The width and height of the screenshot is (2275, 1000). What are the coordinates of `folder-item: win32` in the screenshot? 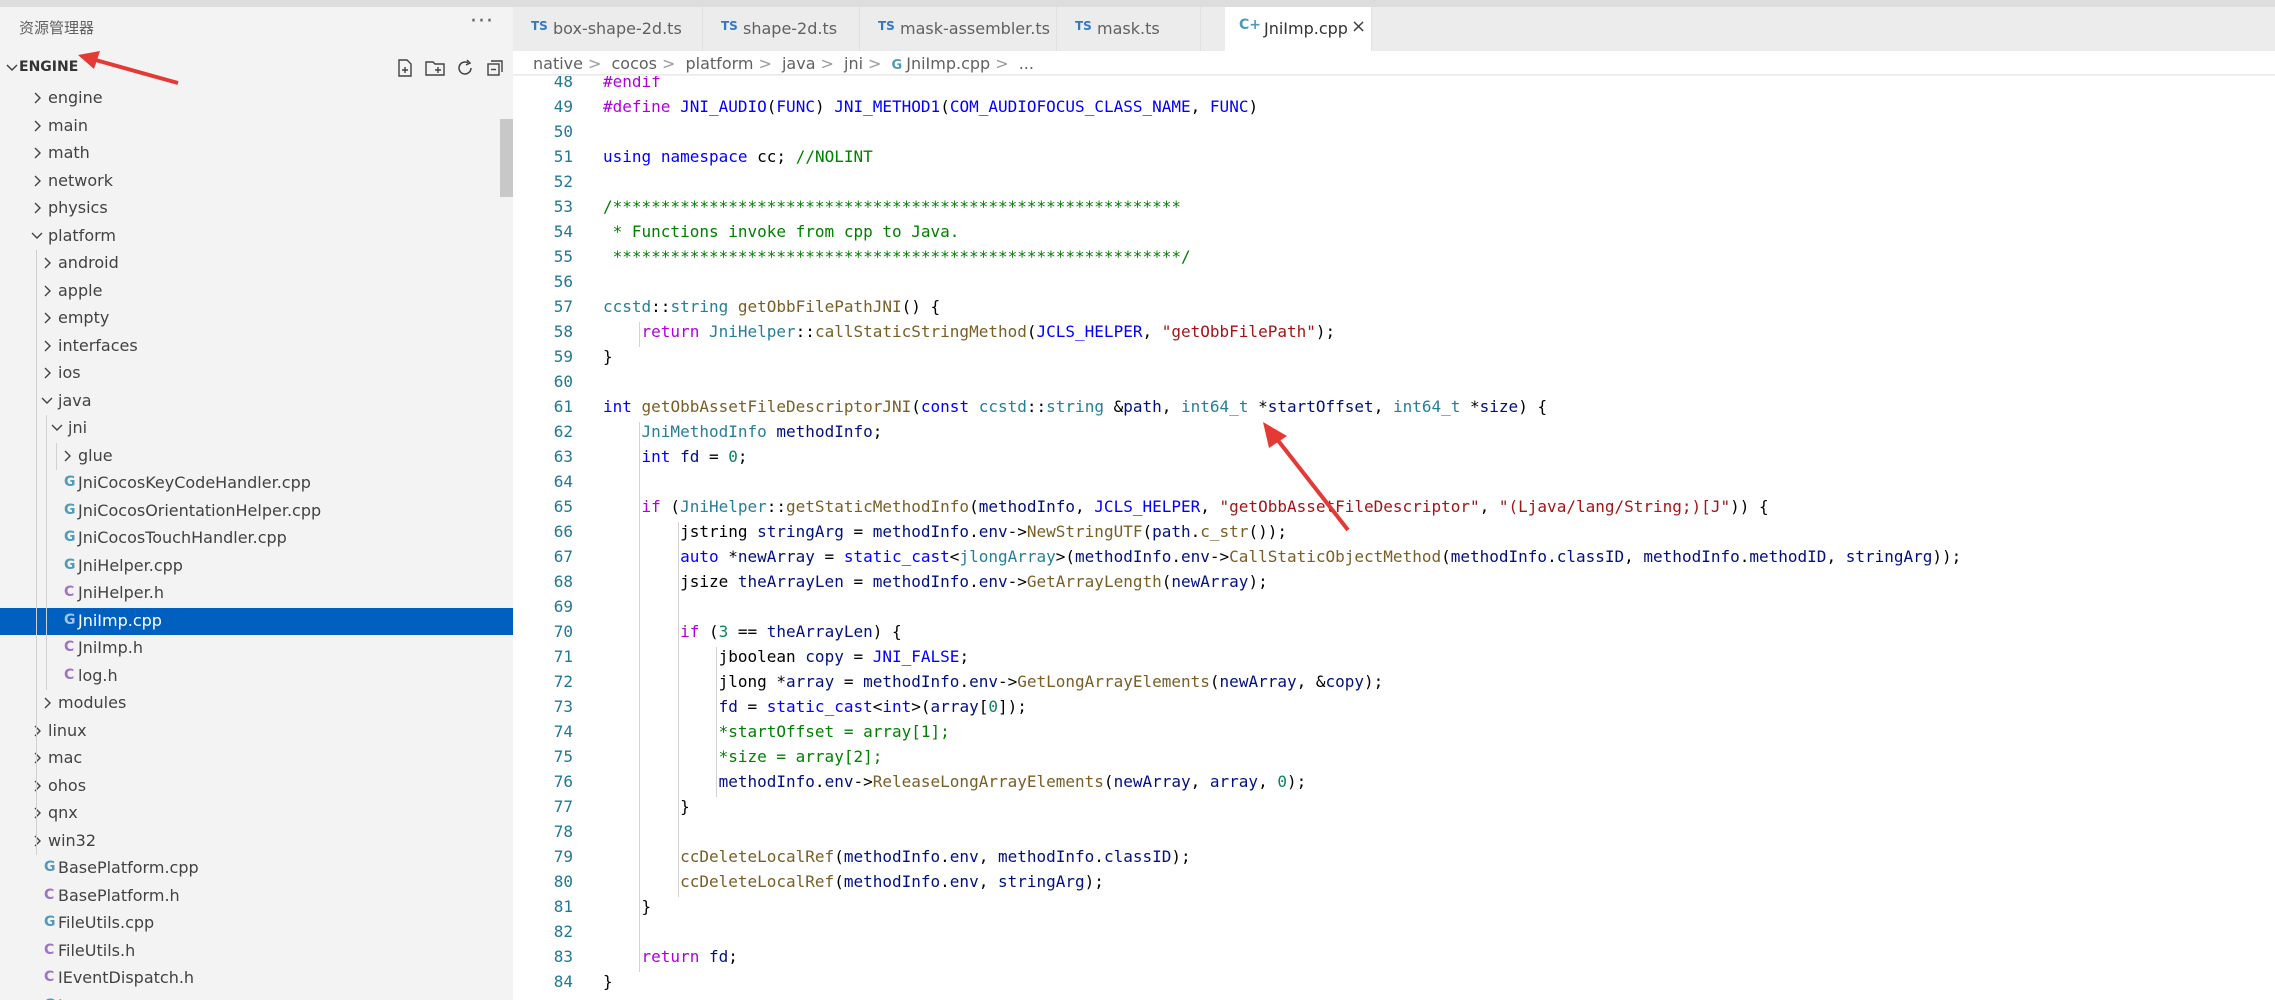 It's located at (256, 842).